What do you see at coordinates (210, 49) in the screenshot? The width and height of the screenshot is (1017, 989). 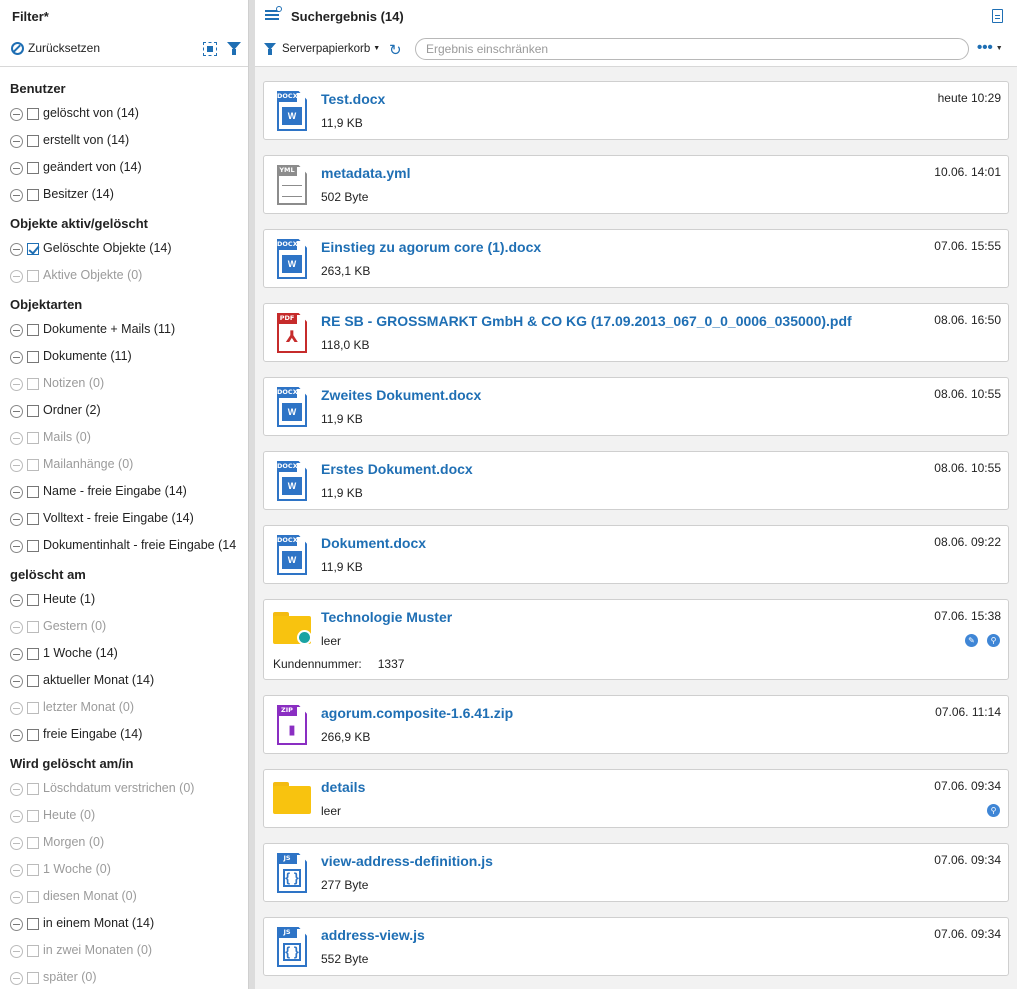 I see `select-area-icon` at bounding box center [210, 49].